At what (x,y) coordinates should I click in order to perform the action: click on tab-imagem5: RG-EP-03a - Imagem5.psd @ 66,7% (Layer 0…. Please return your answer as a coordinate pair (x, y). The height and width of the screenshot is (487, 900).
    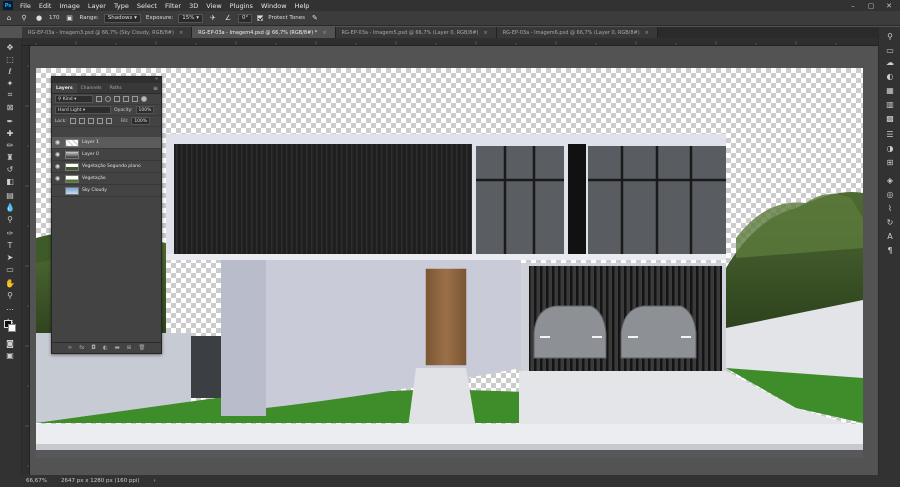
    Looking at the image, I should click on (416, 32).